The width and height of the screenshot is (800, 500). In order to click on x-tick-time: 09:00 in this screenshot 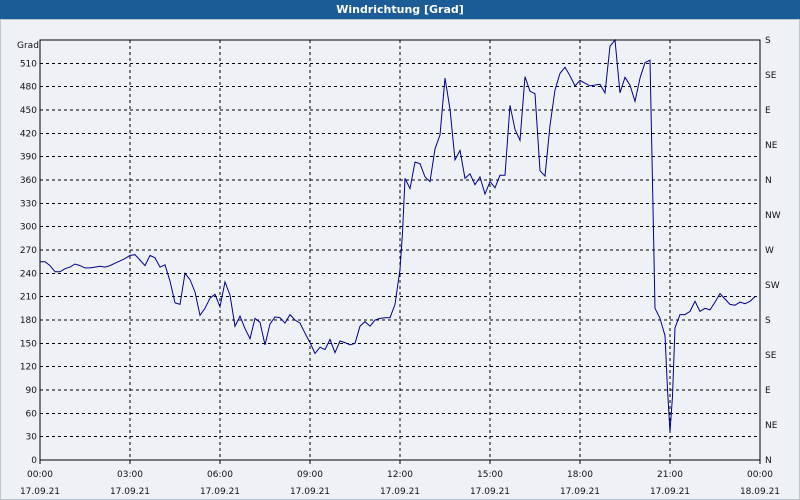, I will do `click(310, 475)`.